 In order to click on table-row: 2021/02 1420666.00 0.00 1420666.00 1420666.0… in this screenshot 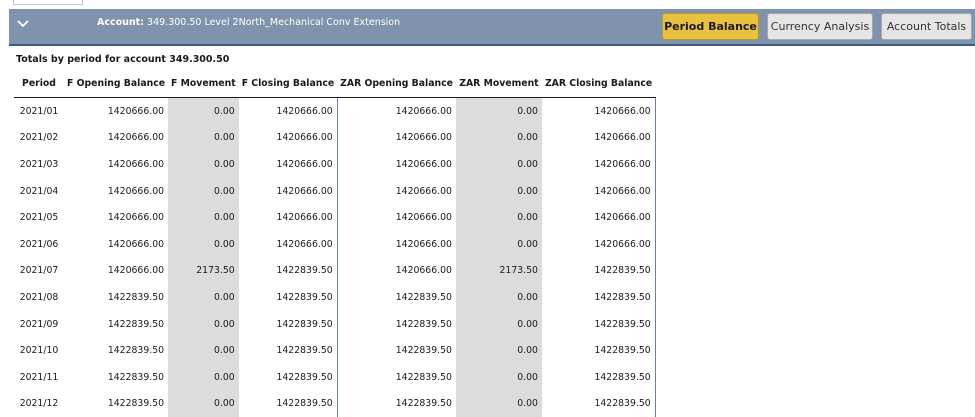, I will do `click(335, 138)`.